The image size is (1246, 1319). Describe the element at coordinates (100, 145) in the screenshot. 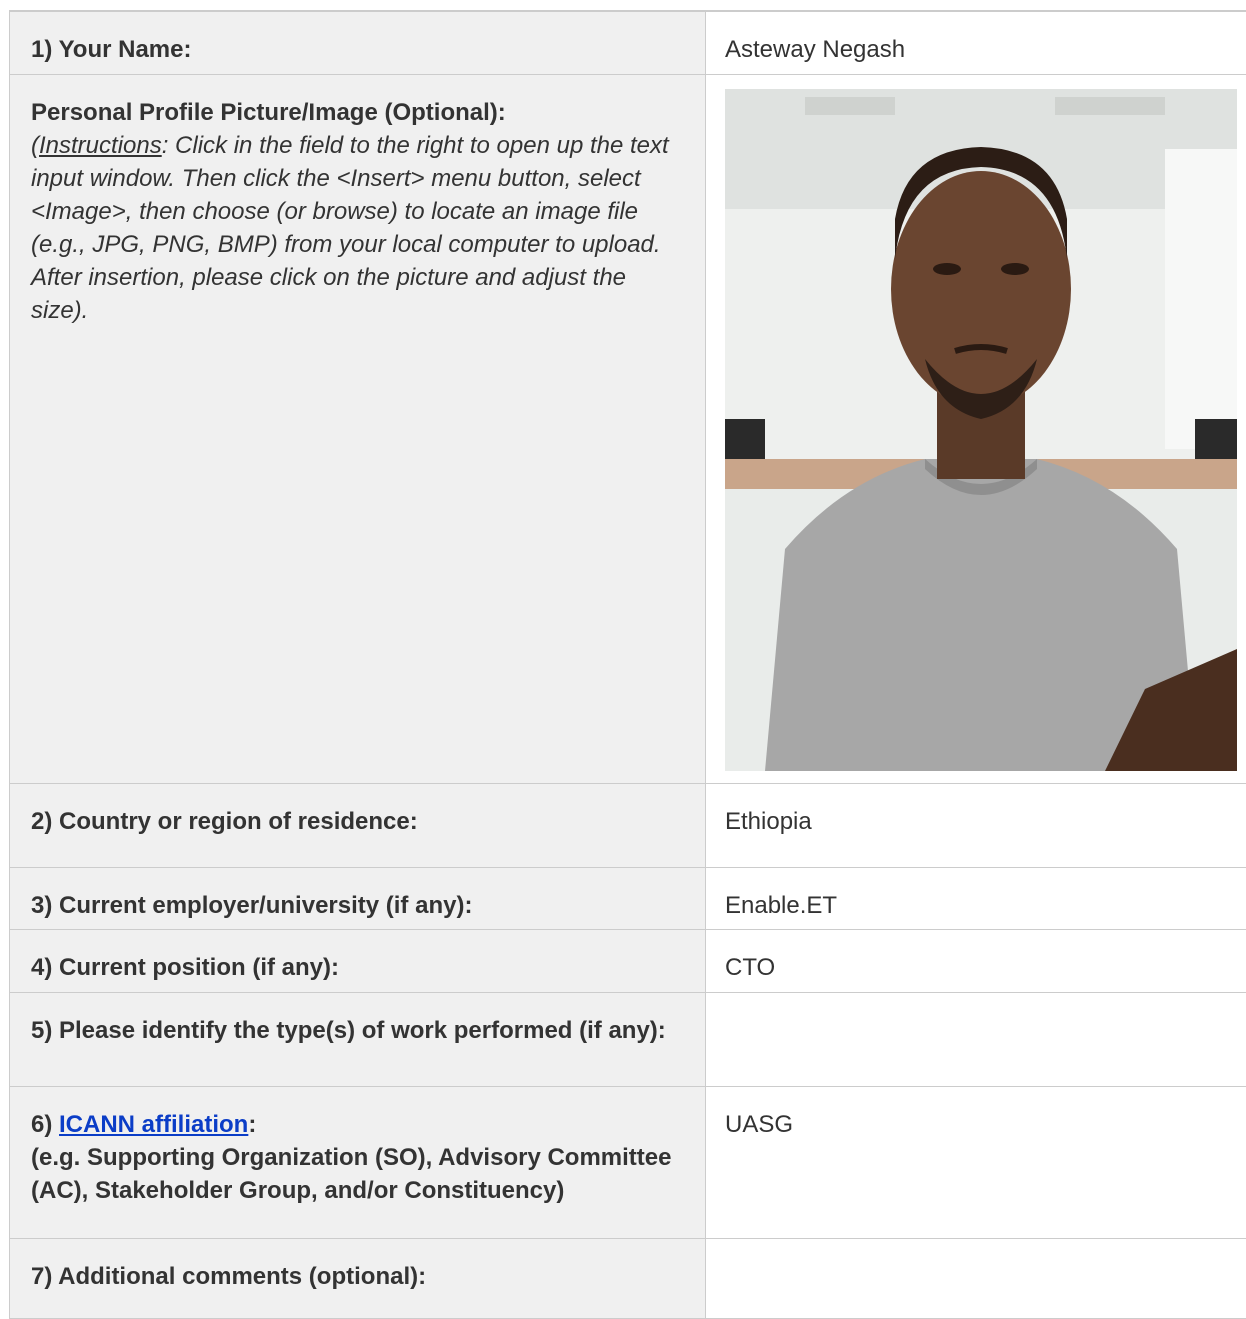

I see `instructions-keyword: Instructions` at that location.